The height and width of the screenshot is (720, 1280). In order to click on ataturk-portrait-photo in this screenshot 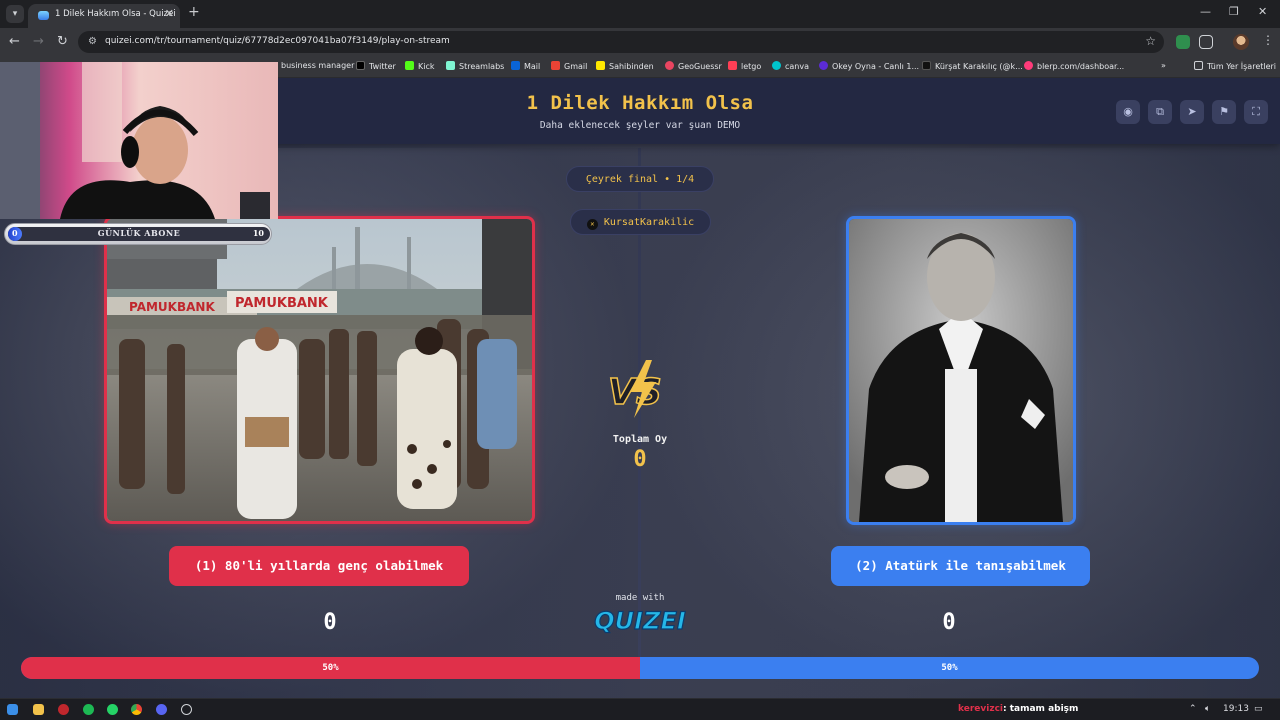, I will do `click(961, 370)`.